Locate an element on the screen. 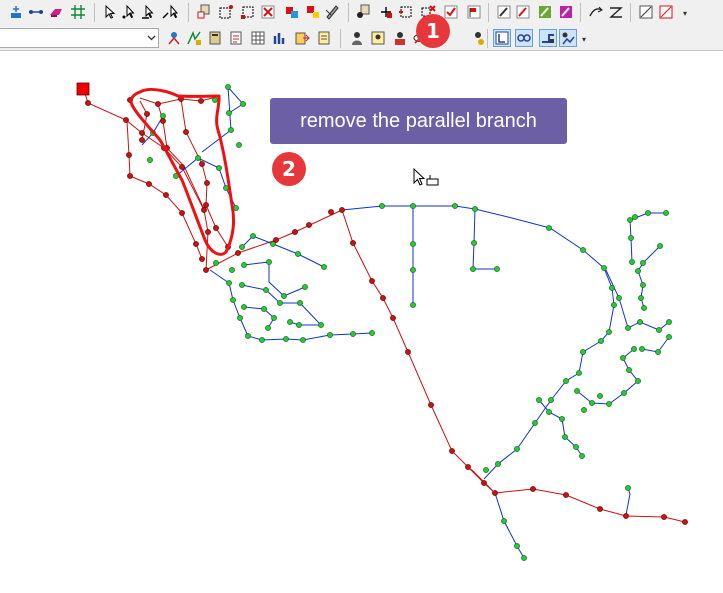 This screenshot has height=593, width=723. pipe-curve-icon is located at coordinates (616, 12).